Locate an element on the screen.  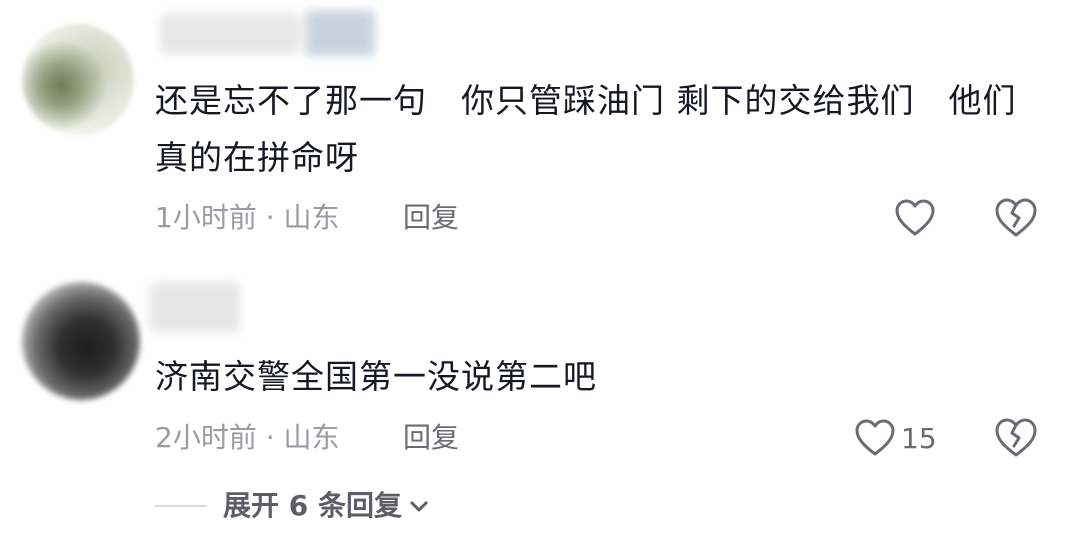
username-blurred-part is located at coordinates (340, 33).